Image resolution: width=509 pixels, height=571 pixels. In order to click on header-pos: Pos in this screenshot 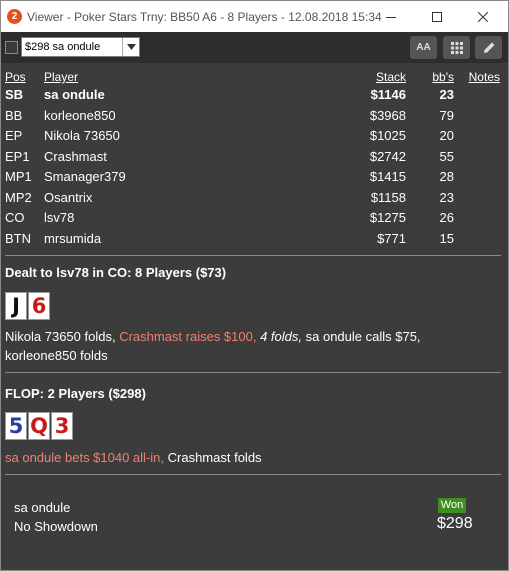, I will do `click(15, 77)`.